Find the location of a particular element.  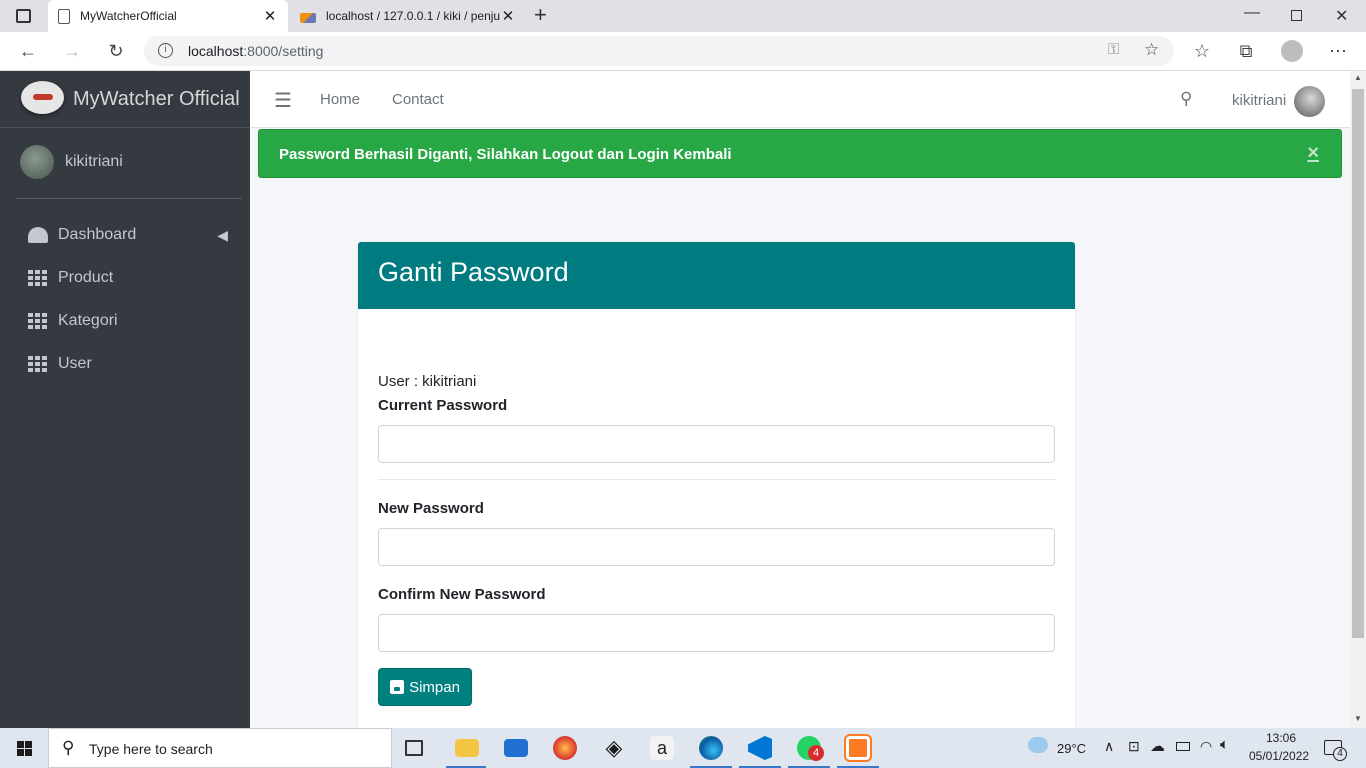

tab-mywatcher: MyWatcherOfficial ✕ is located at coordinates (168, 16).